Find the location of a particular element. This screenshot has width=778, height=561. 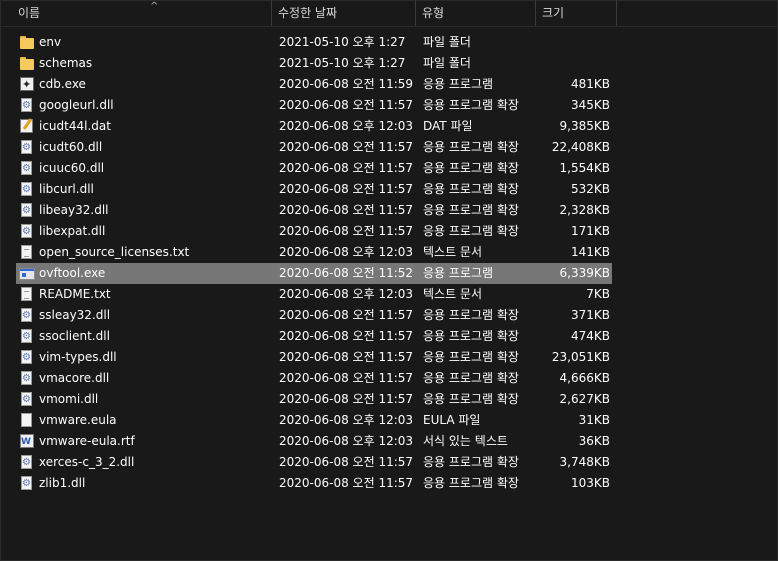

file-name: libcurl.dll is located at coordinates (66, 189).